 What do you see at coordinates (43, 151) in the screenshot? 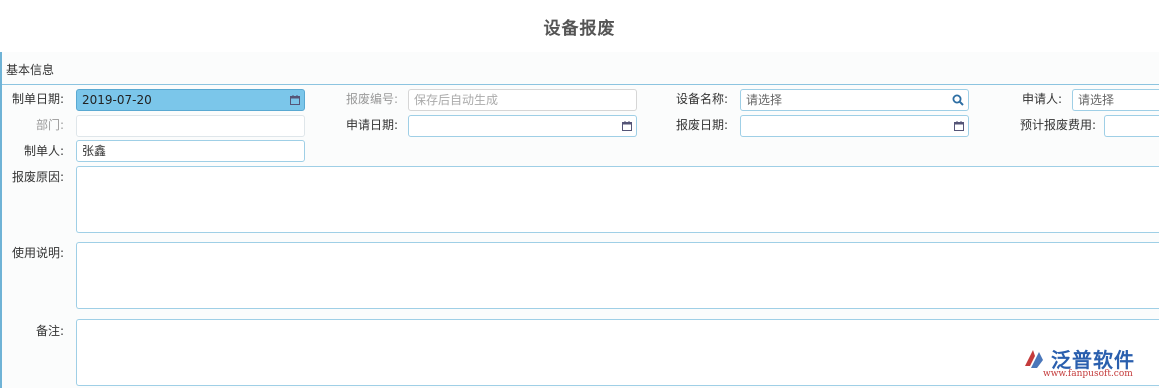
I see `maker-label: 制单人:` at bounding box center [43, 151].